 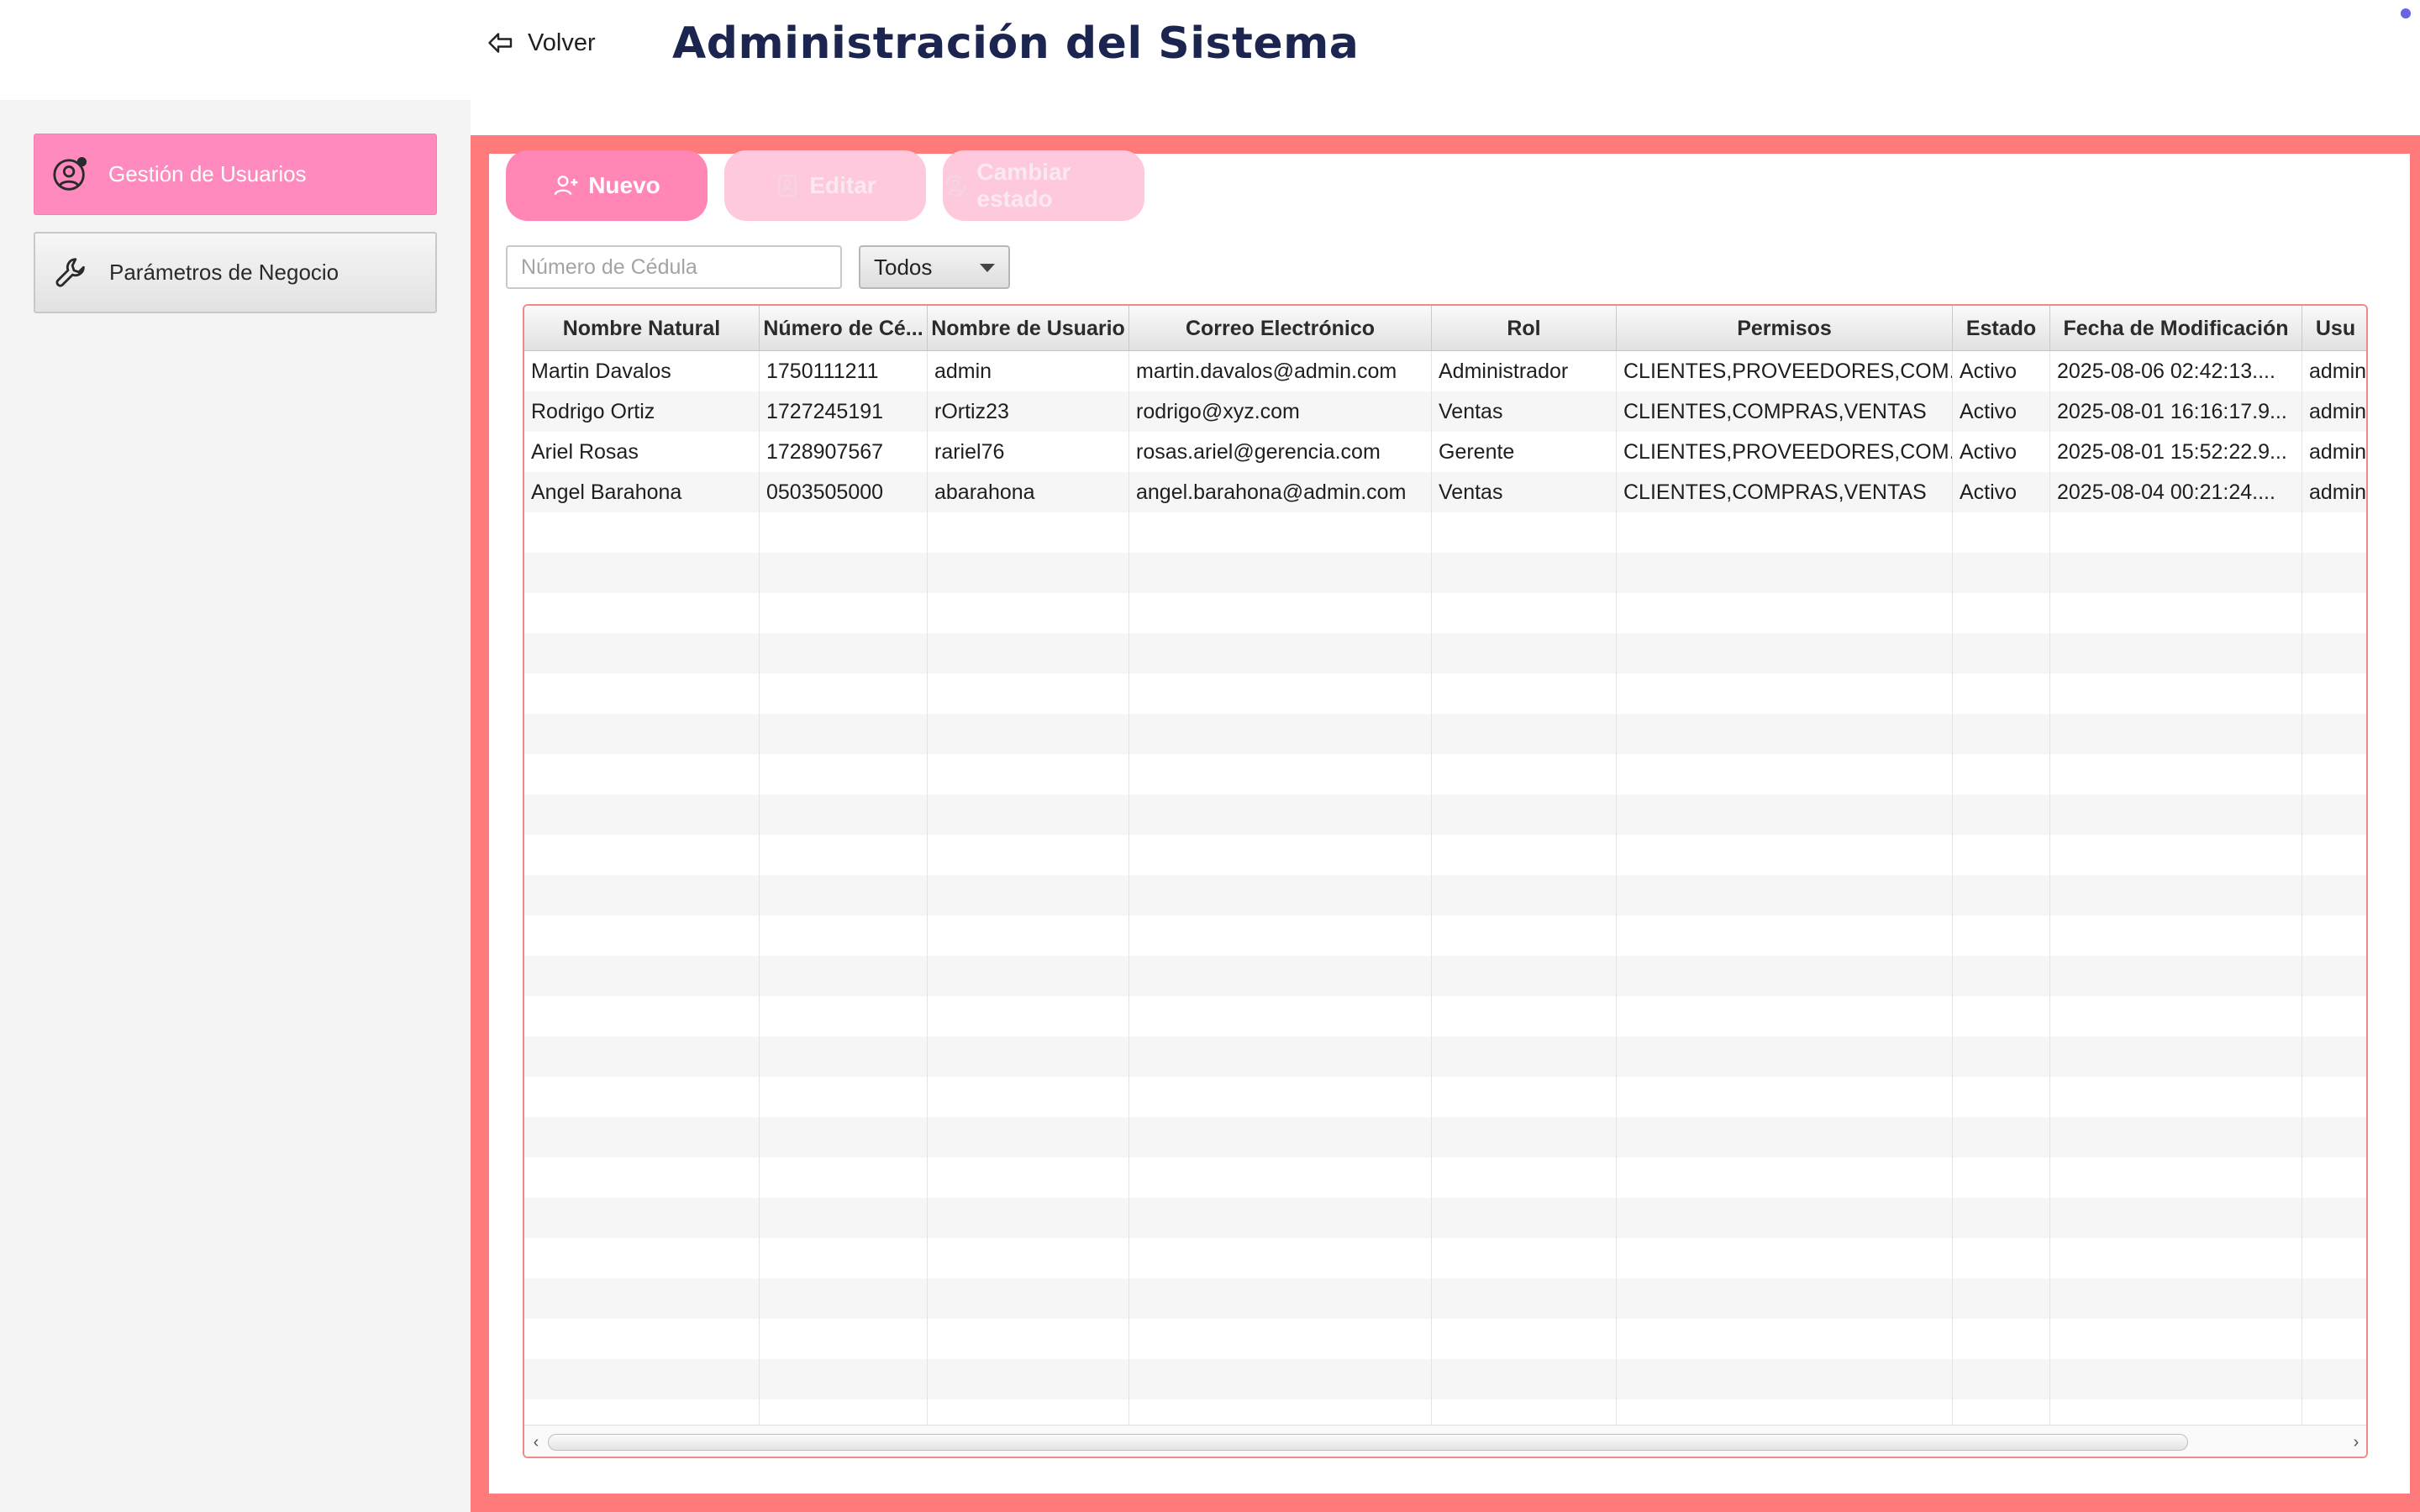 I want to click on column-header-name: Nombre Natural, so click(x=642, y=328).